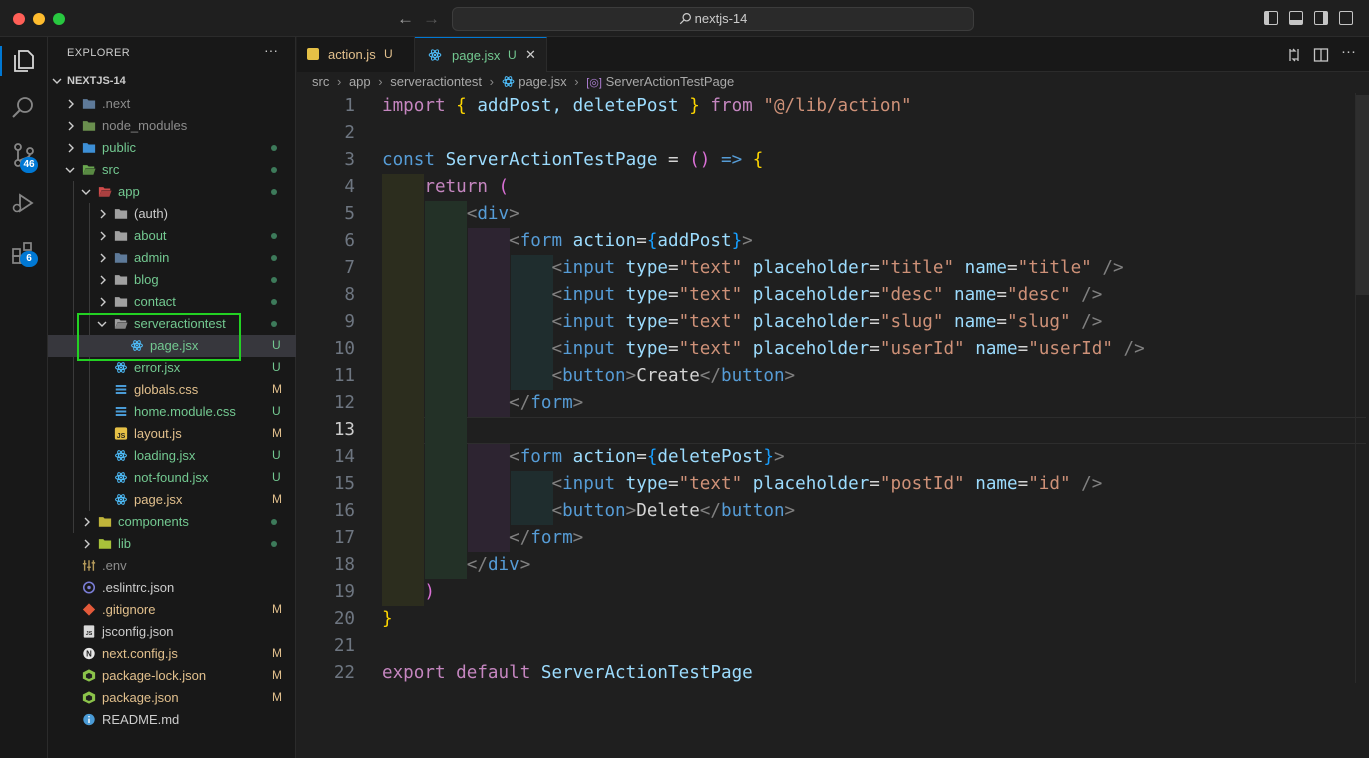  What do you see at coordinates (172, 632) in the screenshot?
I see `tree-item-jsconfig-json: JS jsconfig.json` at bounding box center [172, 632].